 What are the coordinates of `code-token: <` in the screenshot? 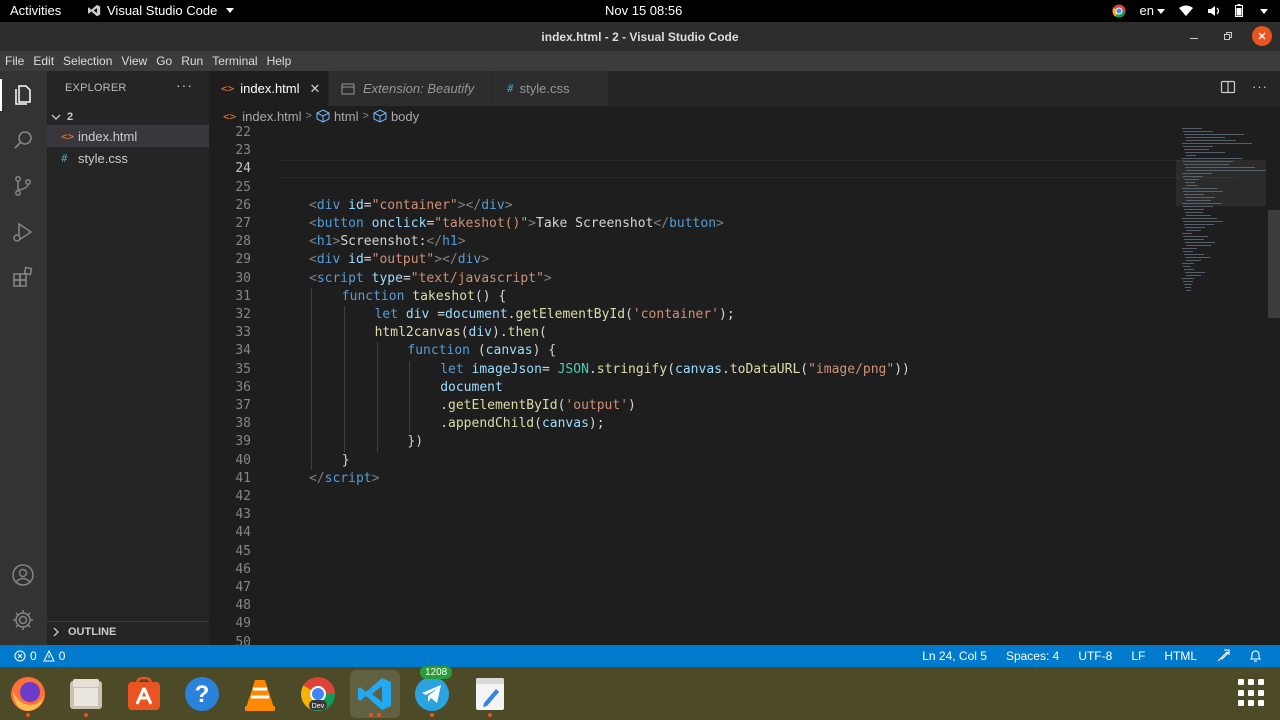 It's located at (313, 260).